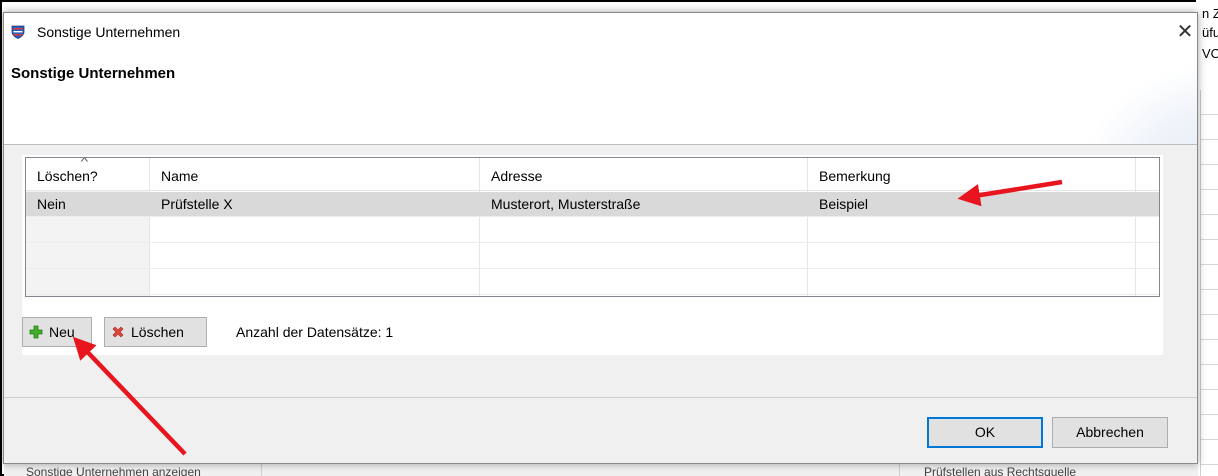 The image size is (1218, 476). What do you see at coordinates (46, 204) in the screenshot?
I see `cell-loeschen: Nein` at bounding box center [46, 204].